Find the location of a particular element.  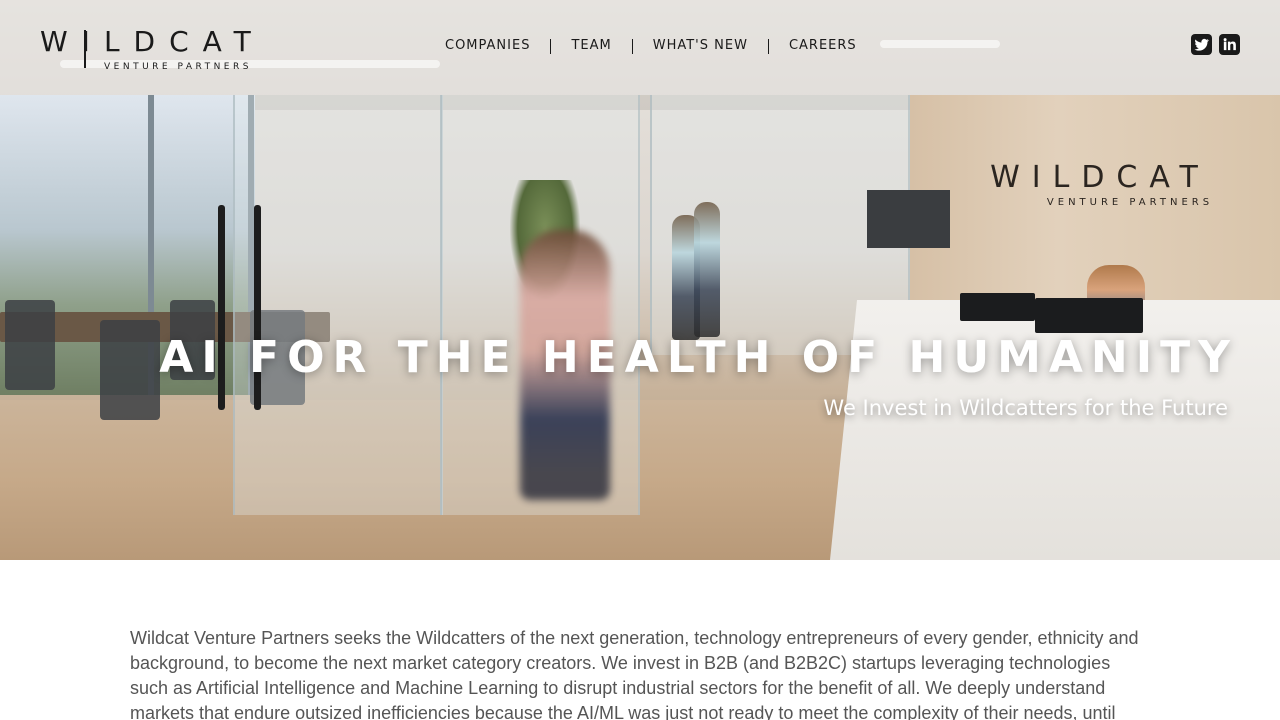

glass-wall is located at coordinates (338, 305).